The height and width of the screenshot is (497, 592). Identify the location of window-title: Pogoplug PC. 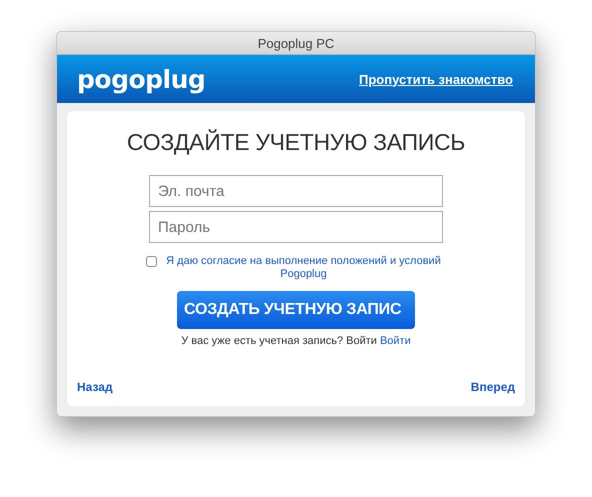
(296, 43).